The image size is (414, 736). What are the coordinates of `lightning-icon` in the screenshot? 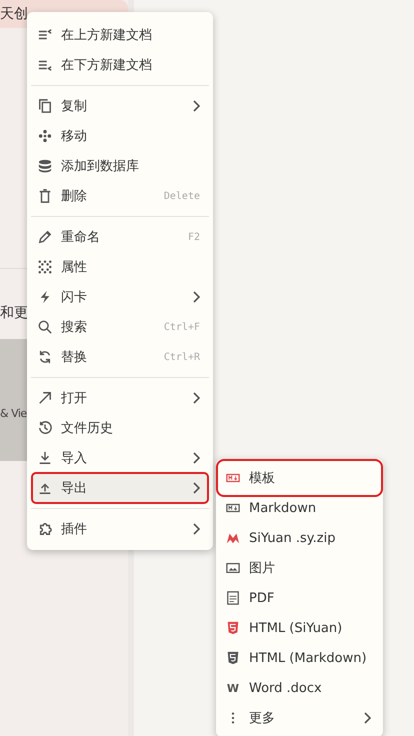 It's located at (45, 297).